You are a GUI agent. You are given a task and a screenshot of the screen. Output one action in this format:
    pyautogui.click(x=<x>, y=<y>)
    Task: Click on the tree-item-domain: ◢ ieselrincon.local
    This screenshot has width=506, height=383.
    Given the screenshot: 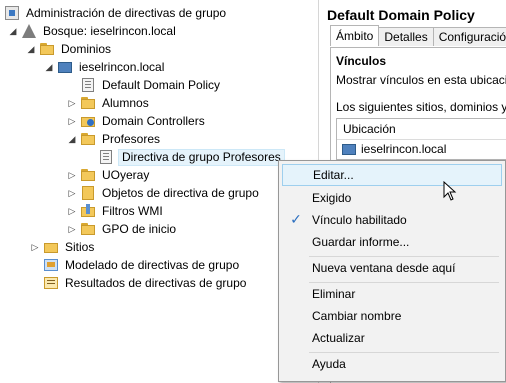 What is the action you would take?
    pyautogui.click(x=105, y=67)
    